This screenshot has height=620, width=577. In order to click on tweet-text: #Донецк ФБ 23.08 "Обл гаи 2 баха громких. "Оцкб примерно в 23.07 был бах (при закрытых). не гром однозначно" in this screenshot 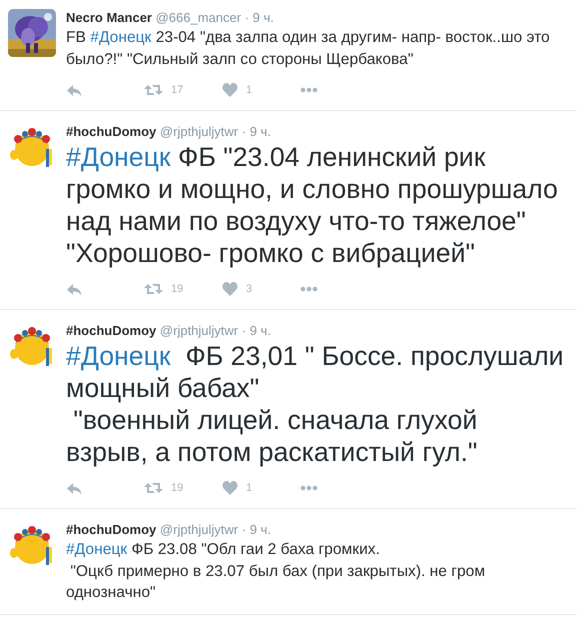, I will do `click(276, 571)`.